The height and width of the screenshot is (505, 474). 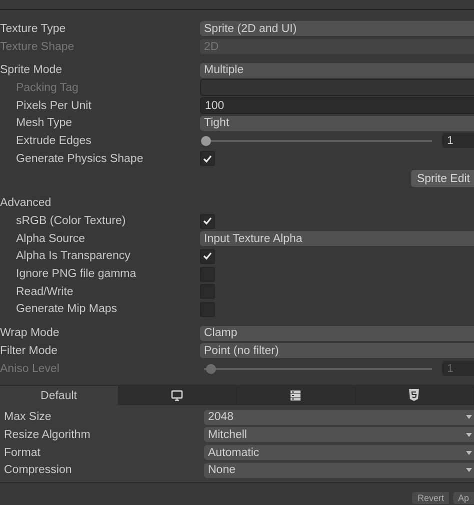 What do you see at coordinates (26, 203) in the screenshot?
I see `section-header: Advanced` at bounding box center [26, 203].